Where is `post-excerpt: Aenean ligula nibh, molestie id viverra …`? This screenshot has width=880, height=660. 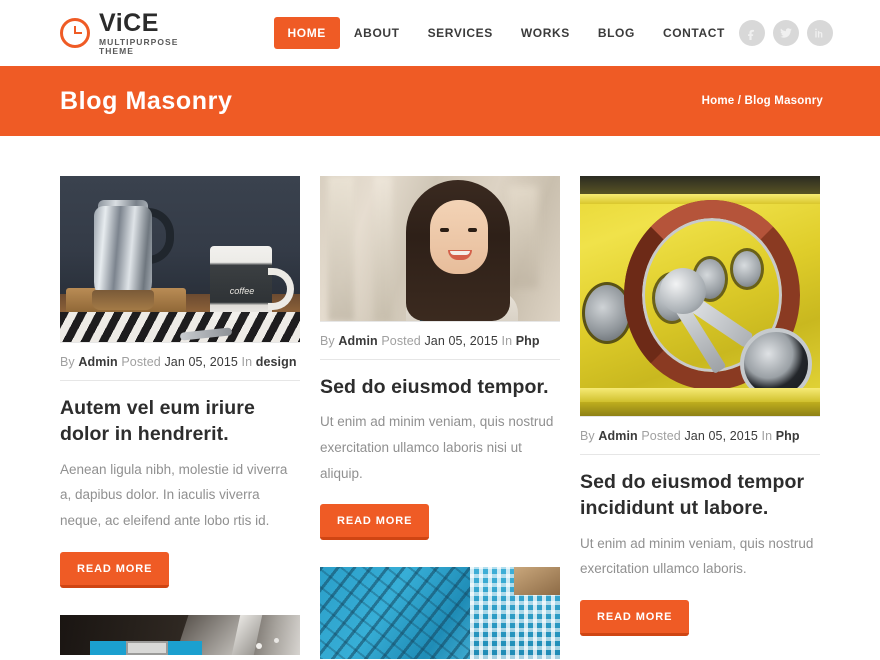 post-excerpt: Aenean ligula nibh, molestie id viverra … is located at coordinates (174, 494).